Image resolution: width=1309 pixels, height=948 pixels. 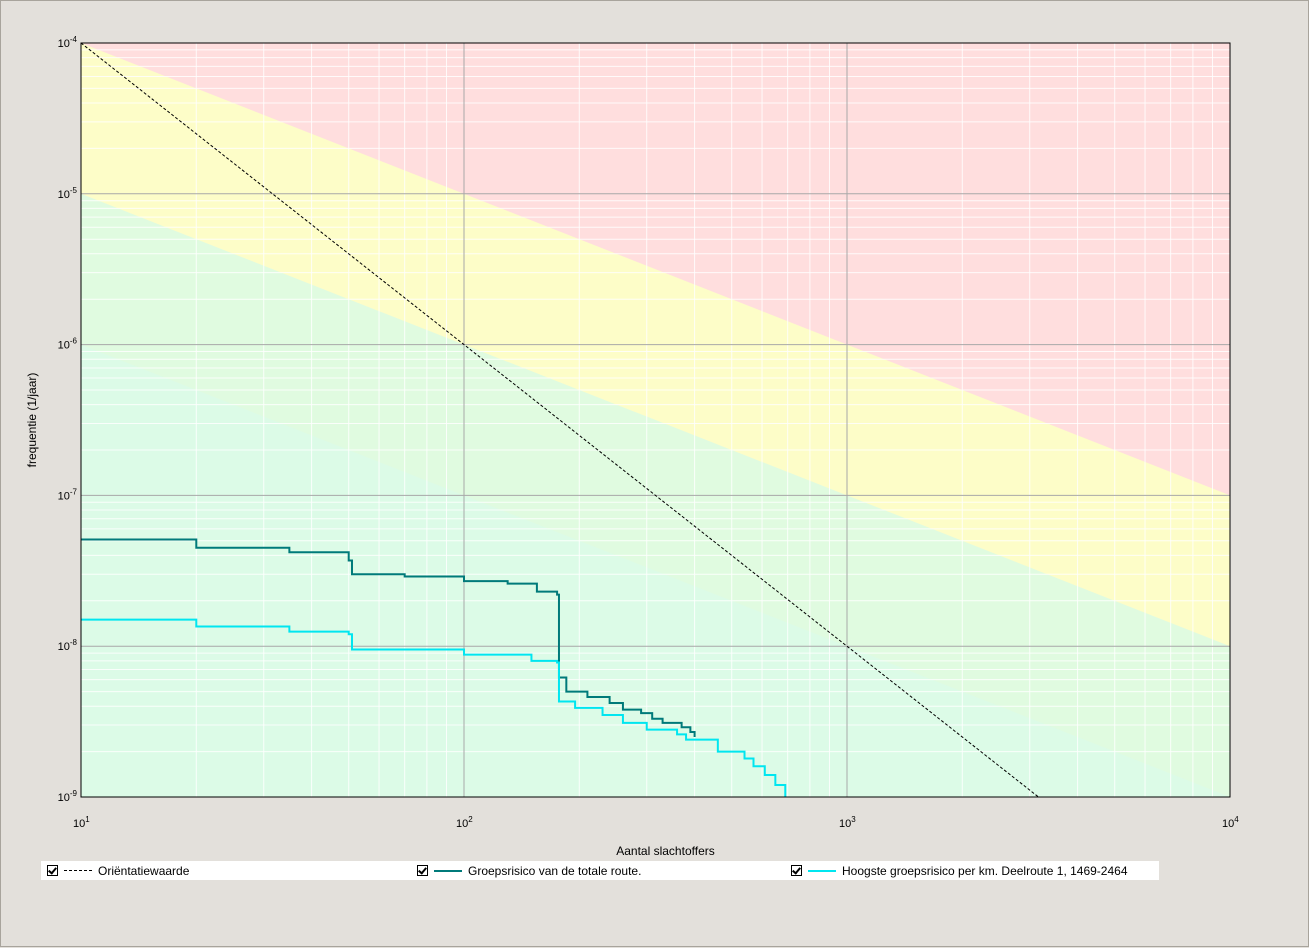 I want to click on checkbox-orientatiewaarde, so click(x=52, y=870).